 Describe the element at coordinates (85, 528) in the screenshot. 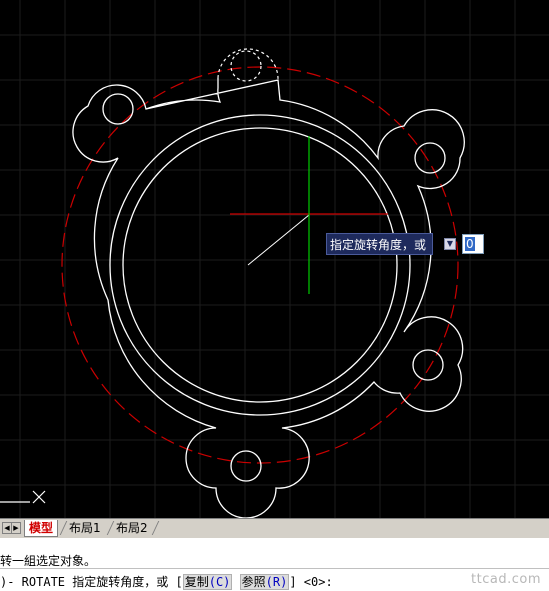

I see `tab-layout1: 布局1` at that location.